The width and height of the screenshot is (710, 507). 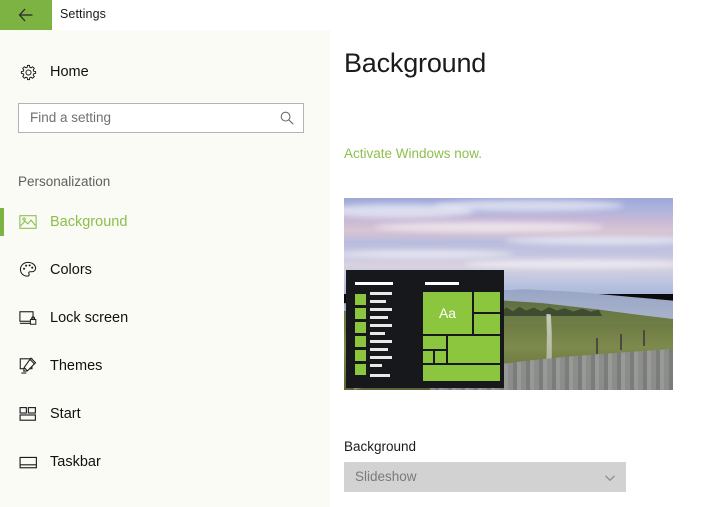 I want to click on sidebar-item-home-label: Home, so click(x=69, y=72).